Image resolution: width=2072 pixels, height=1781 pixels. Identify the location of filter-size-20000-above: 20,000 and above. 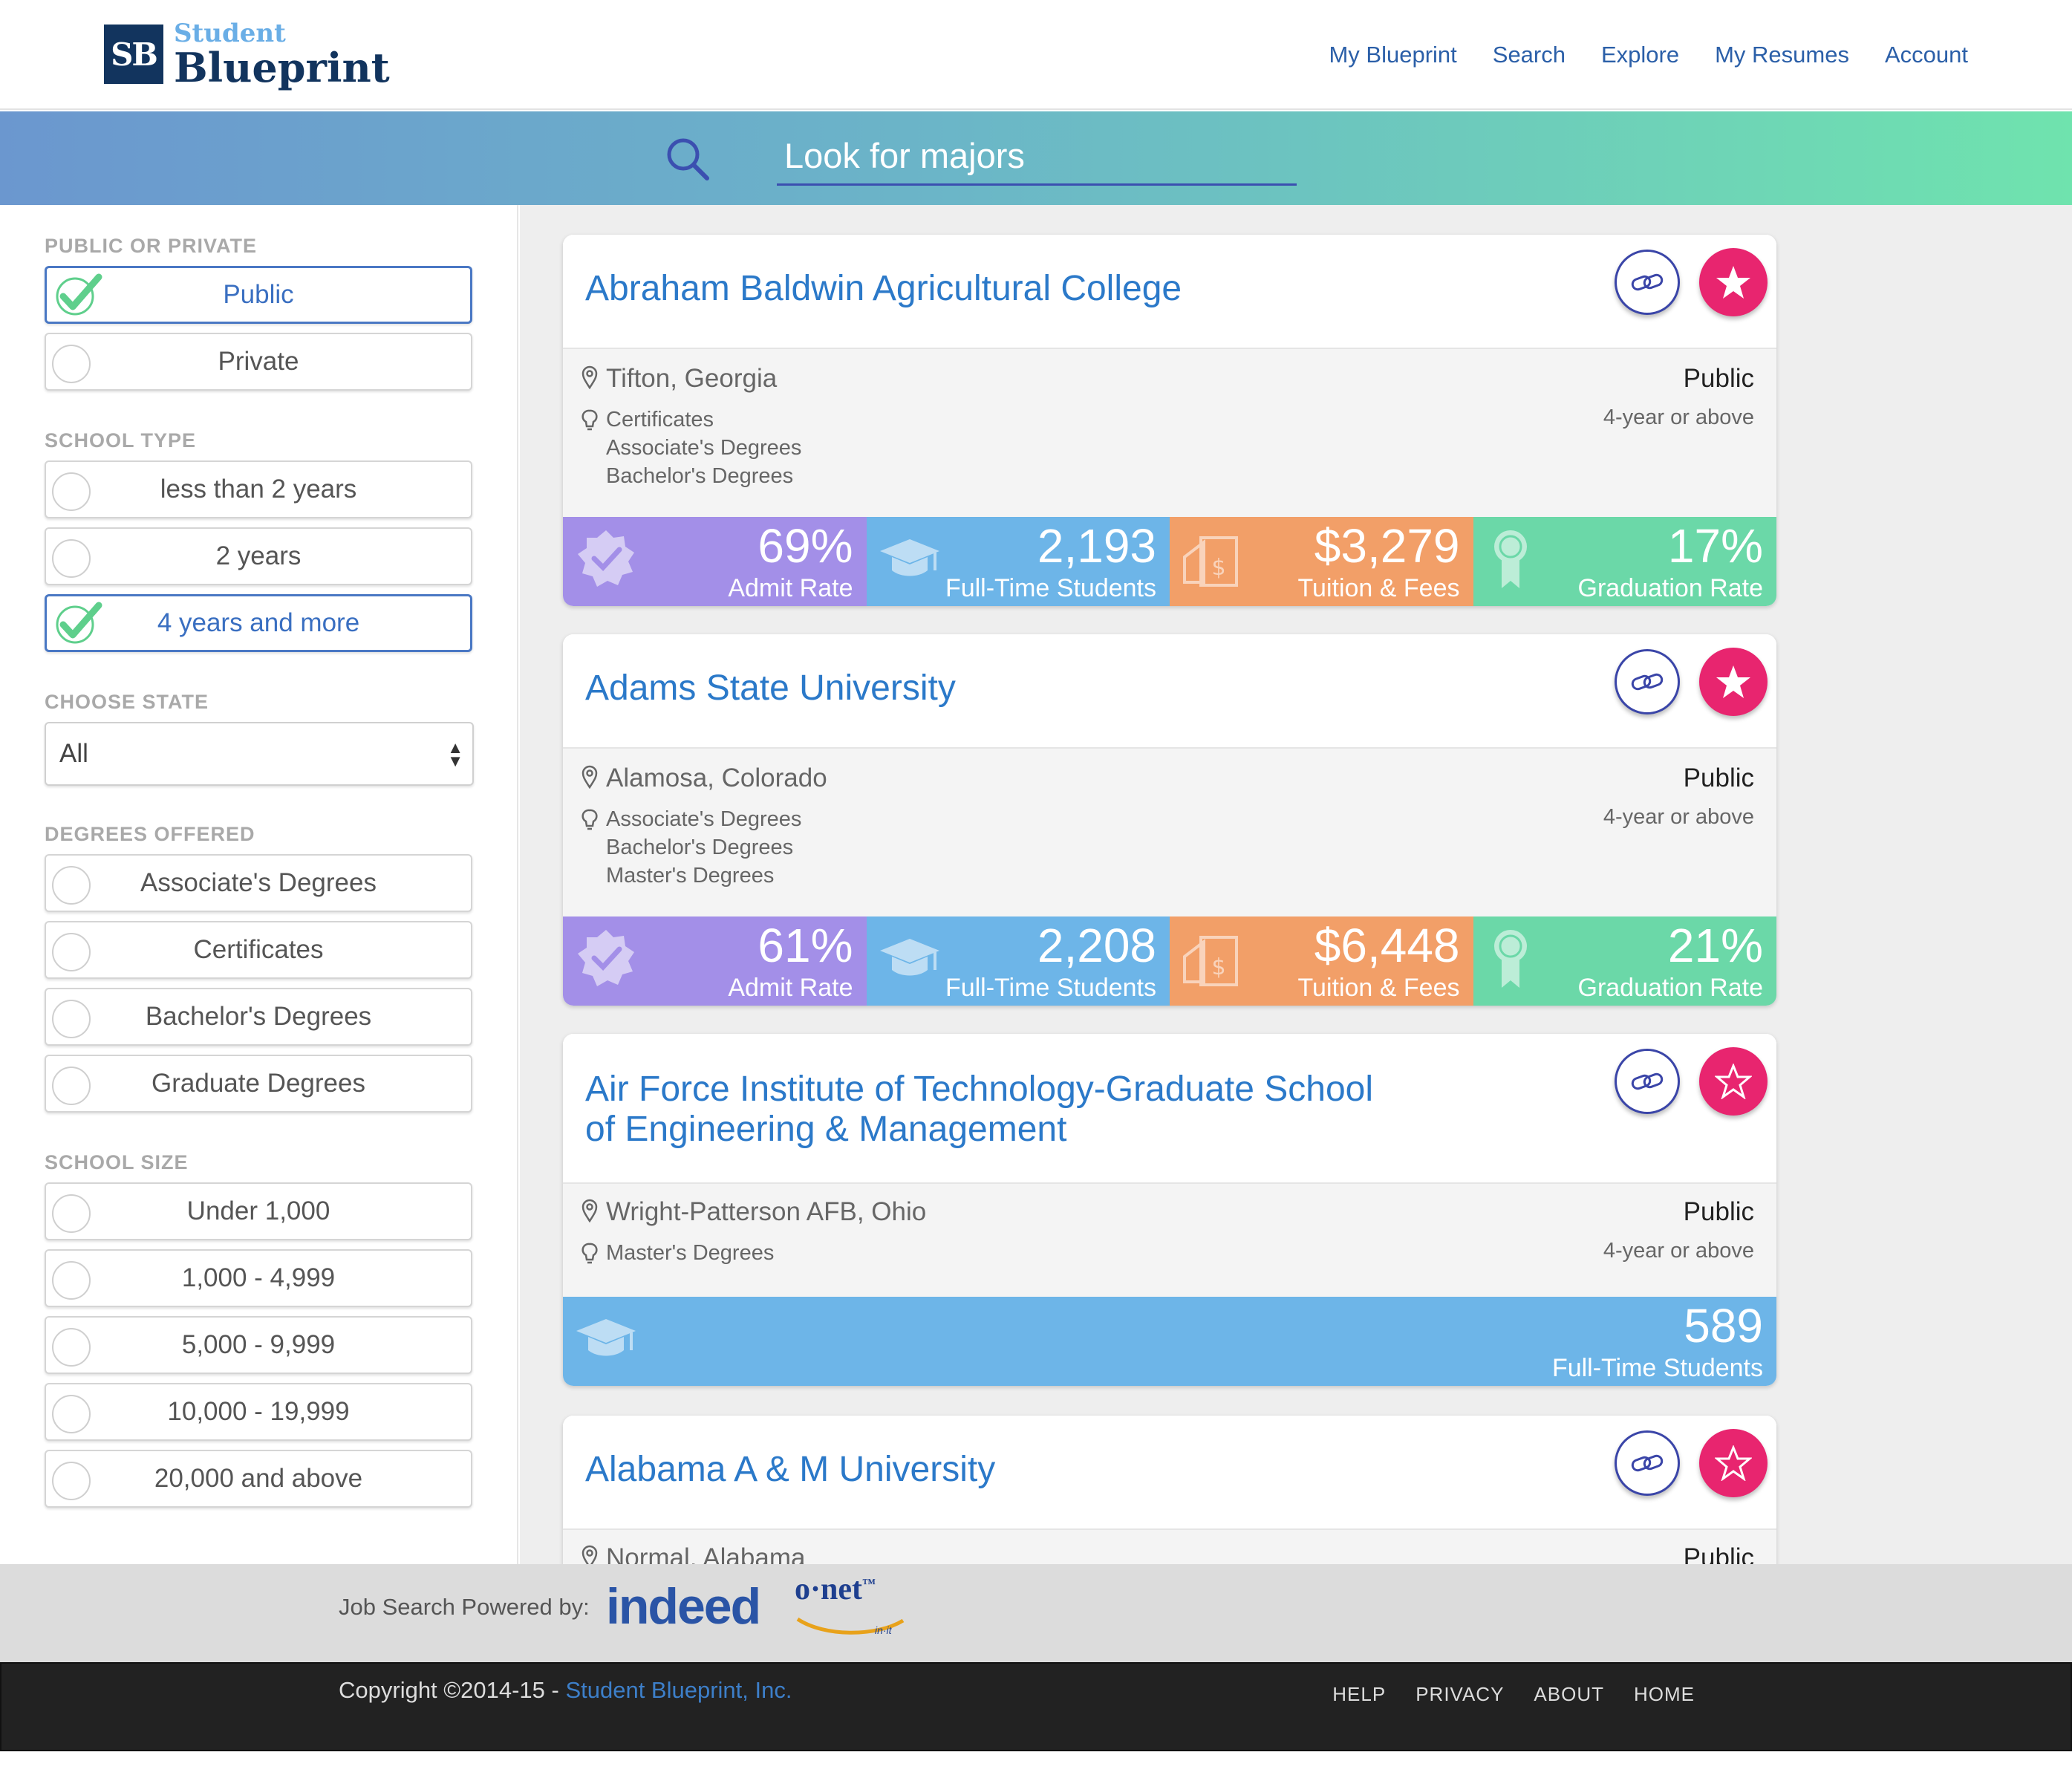
(258, 1479).